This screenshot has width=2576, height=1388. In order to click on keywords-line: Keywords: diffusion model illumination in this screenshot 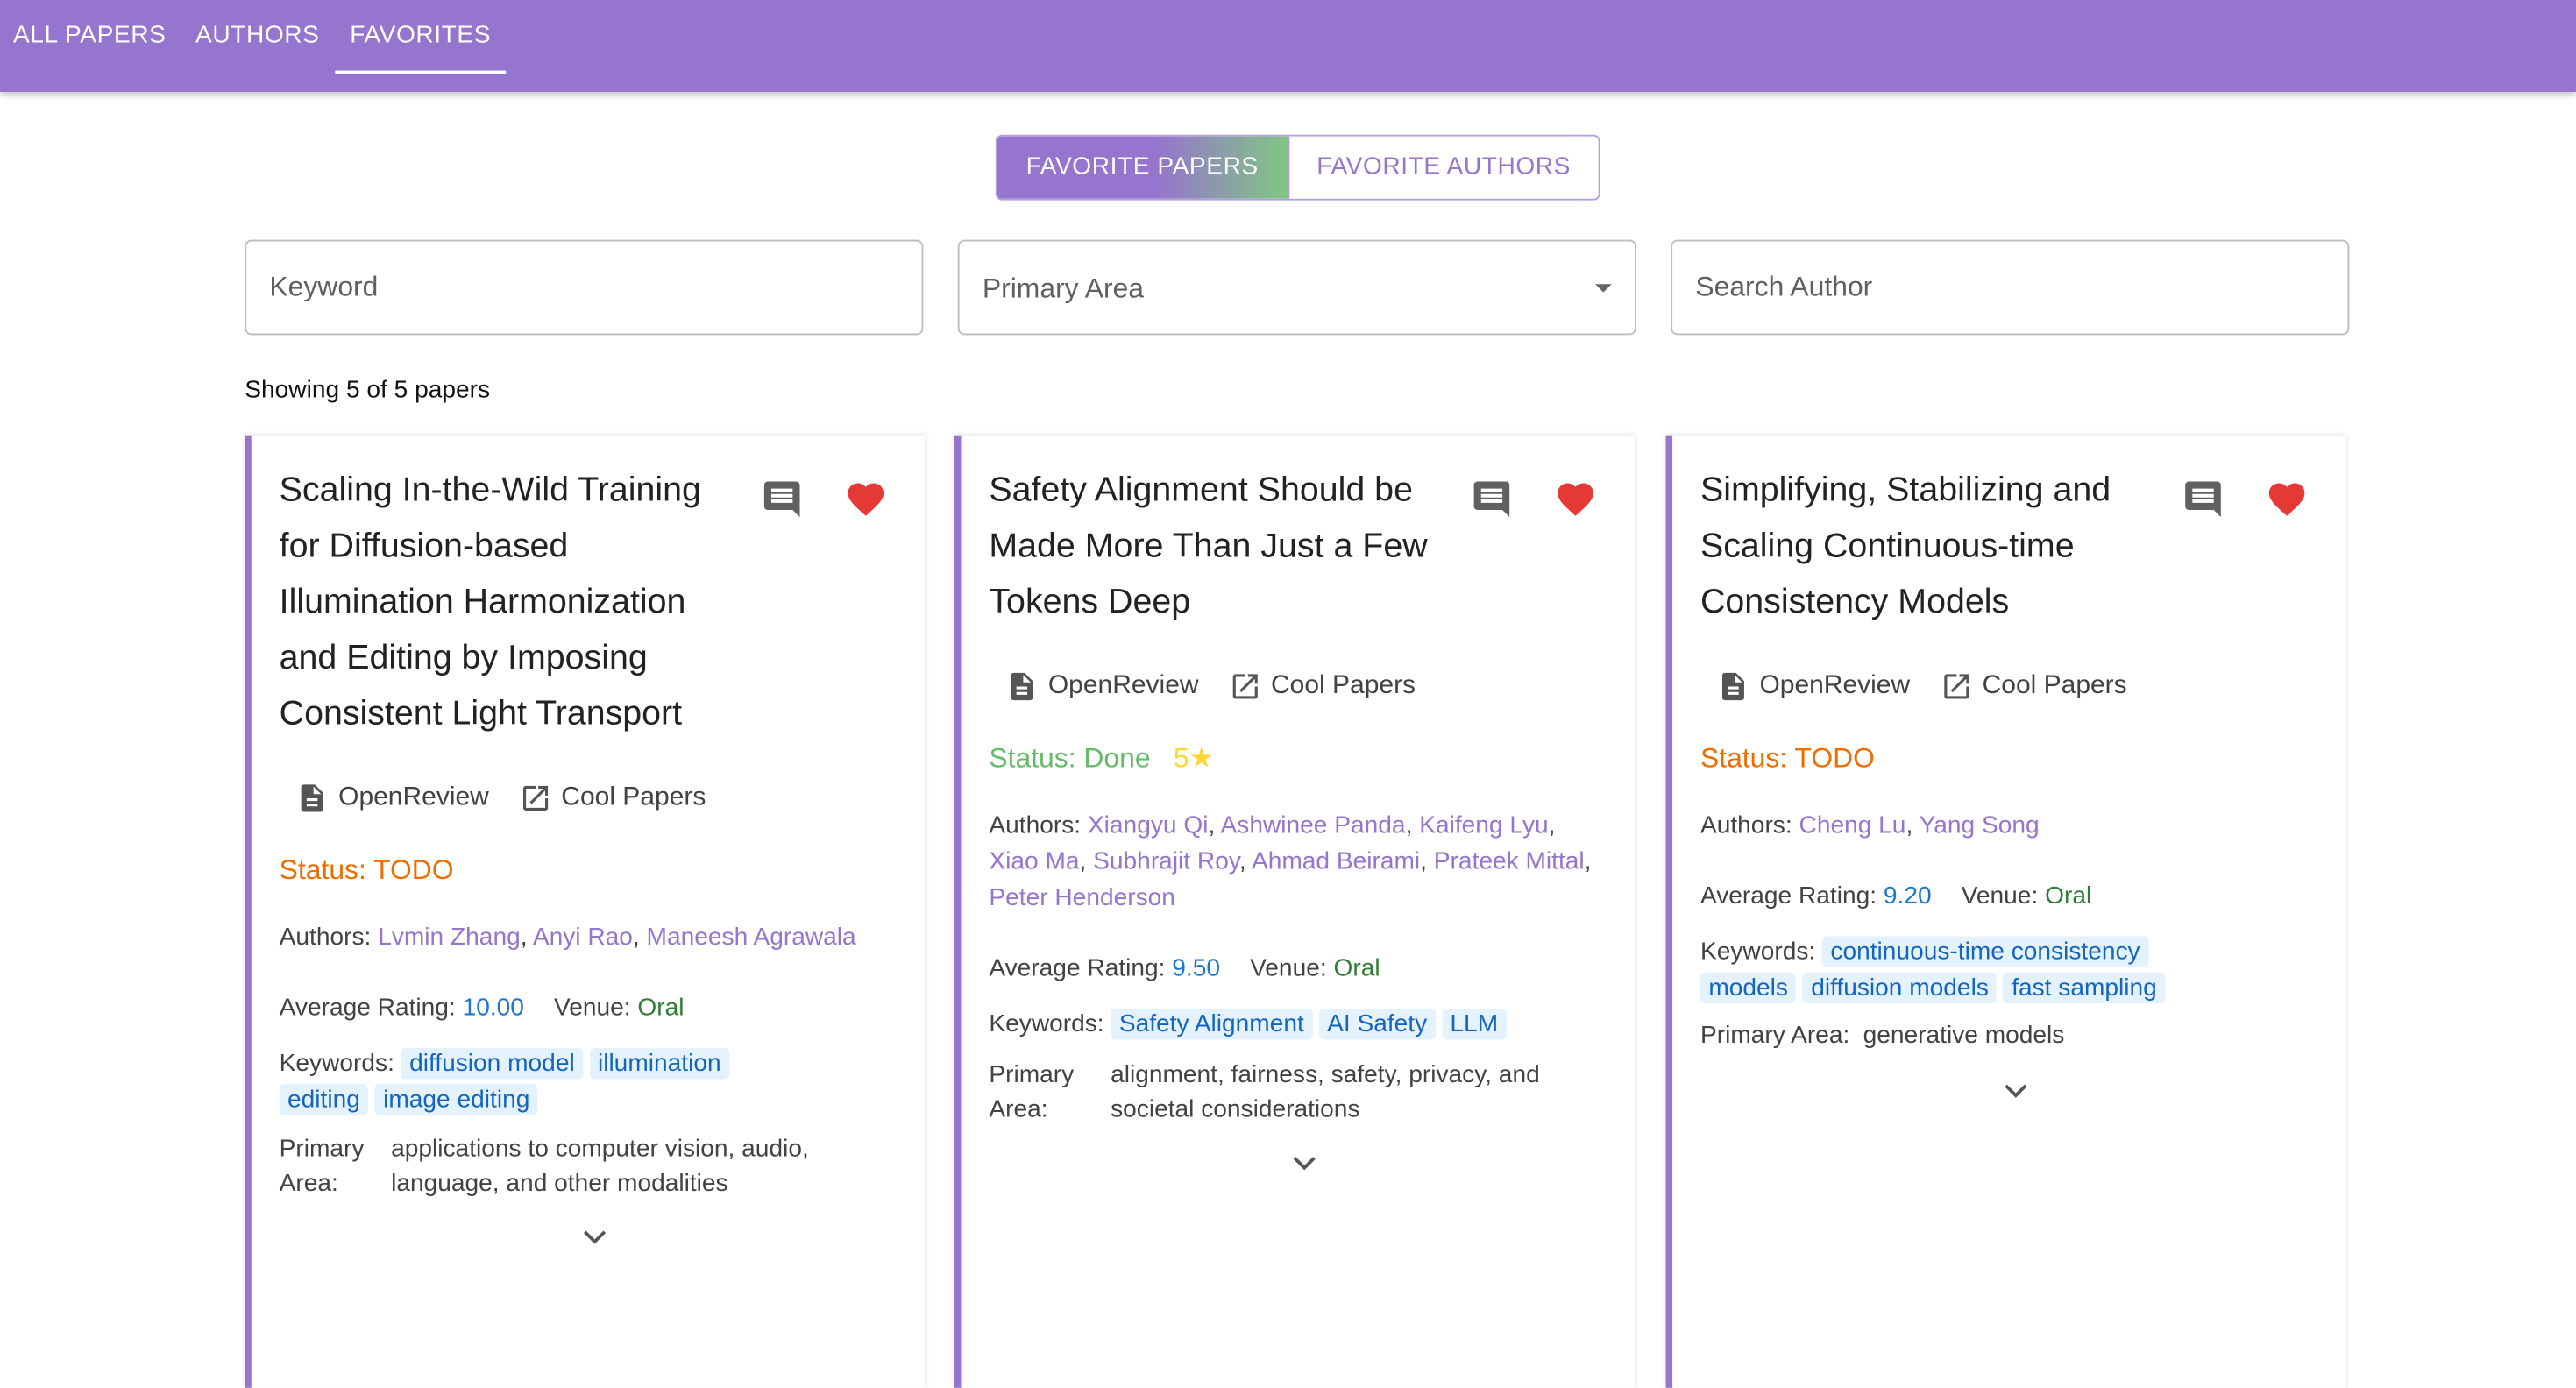, I will do `click(508, 1064)`.